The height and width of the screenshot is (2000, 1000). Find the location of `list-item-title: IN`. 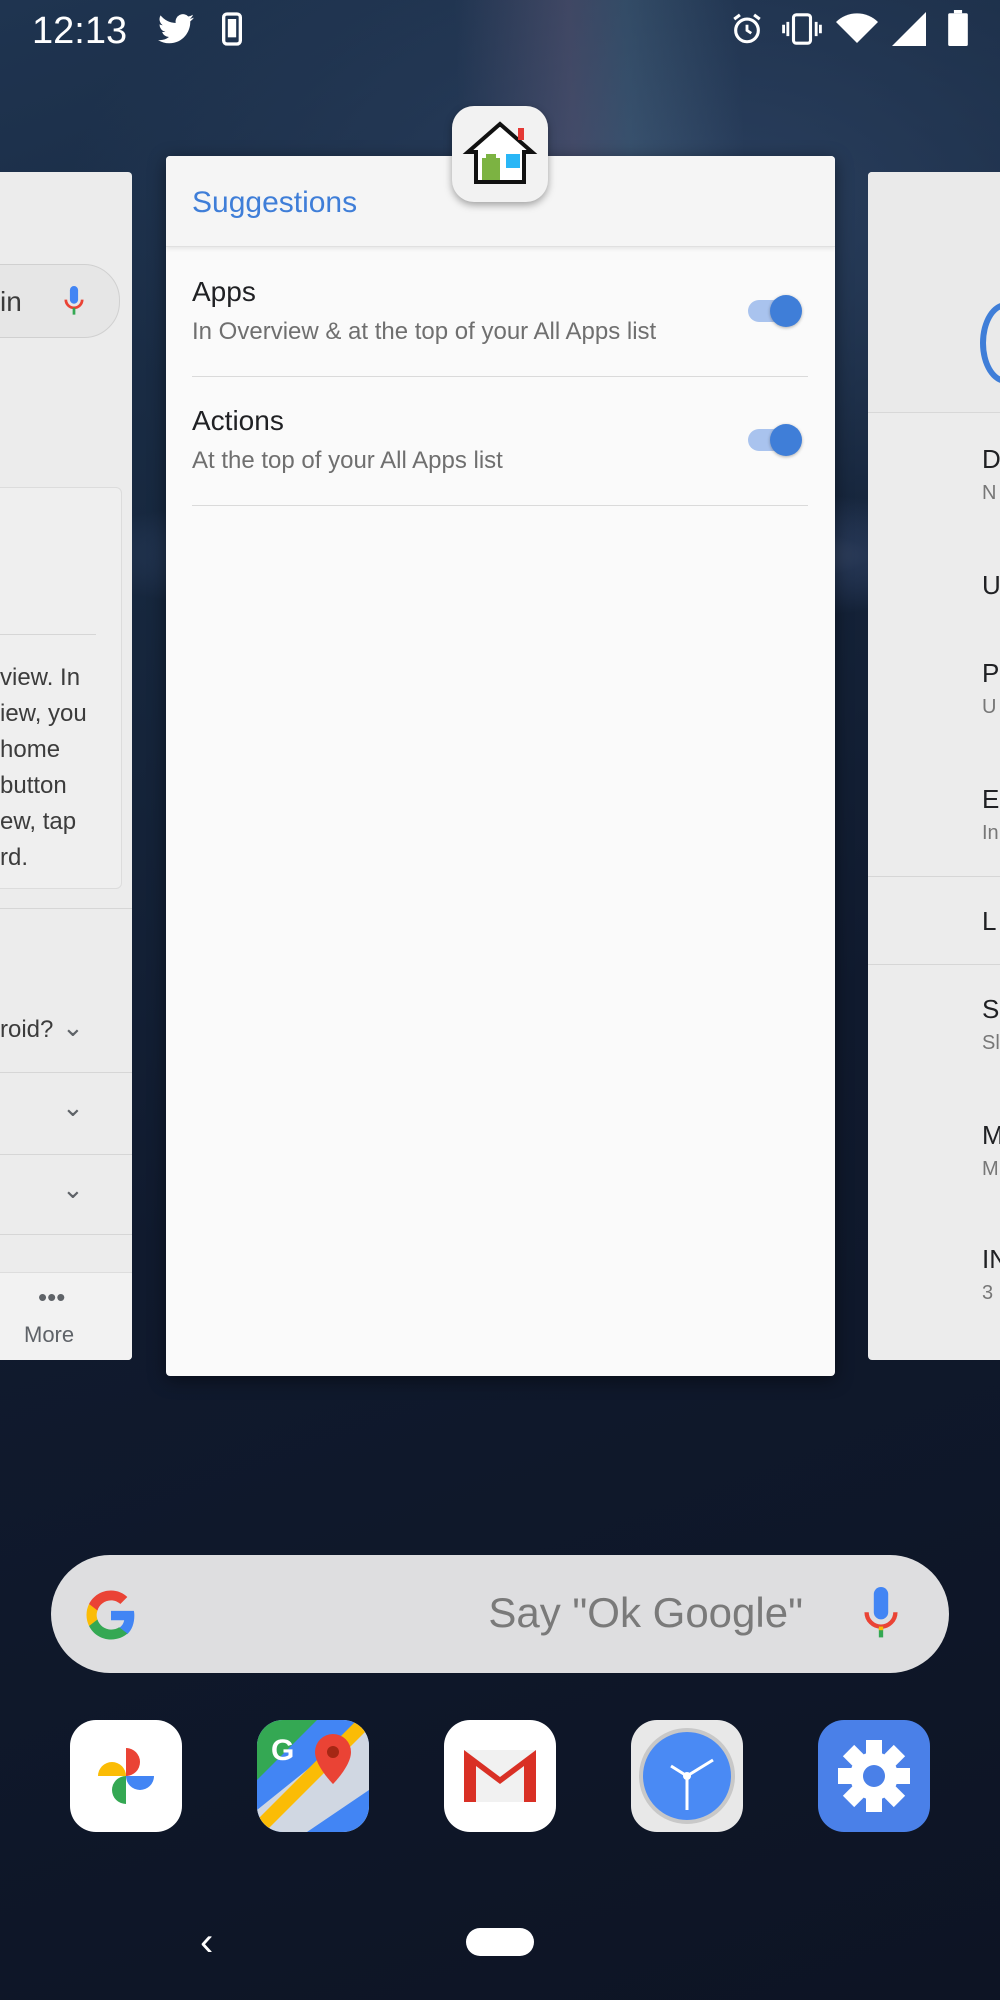

list-item-title: IN is located at coordinates (991, 1259).